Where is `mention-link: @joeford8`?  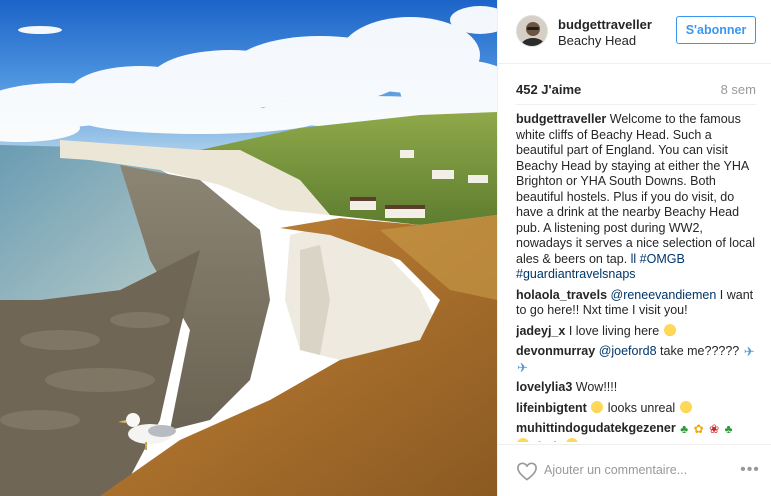
mention-link: @joeford8 is located at coordinates (628, 351).